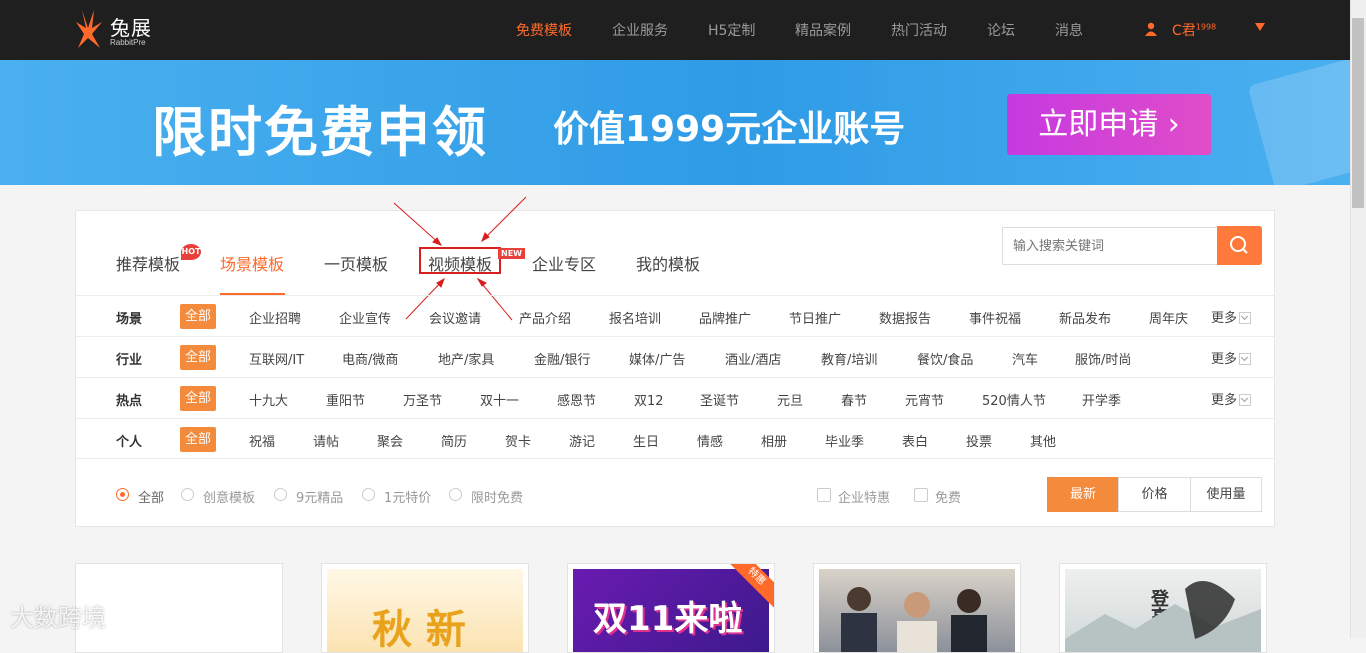 This screenshot has height=653, width=1366. I want to click on radio-label: 限时免费, so click(497, 496).